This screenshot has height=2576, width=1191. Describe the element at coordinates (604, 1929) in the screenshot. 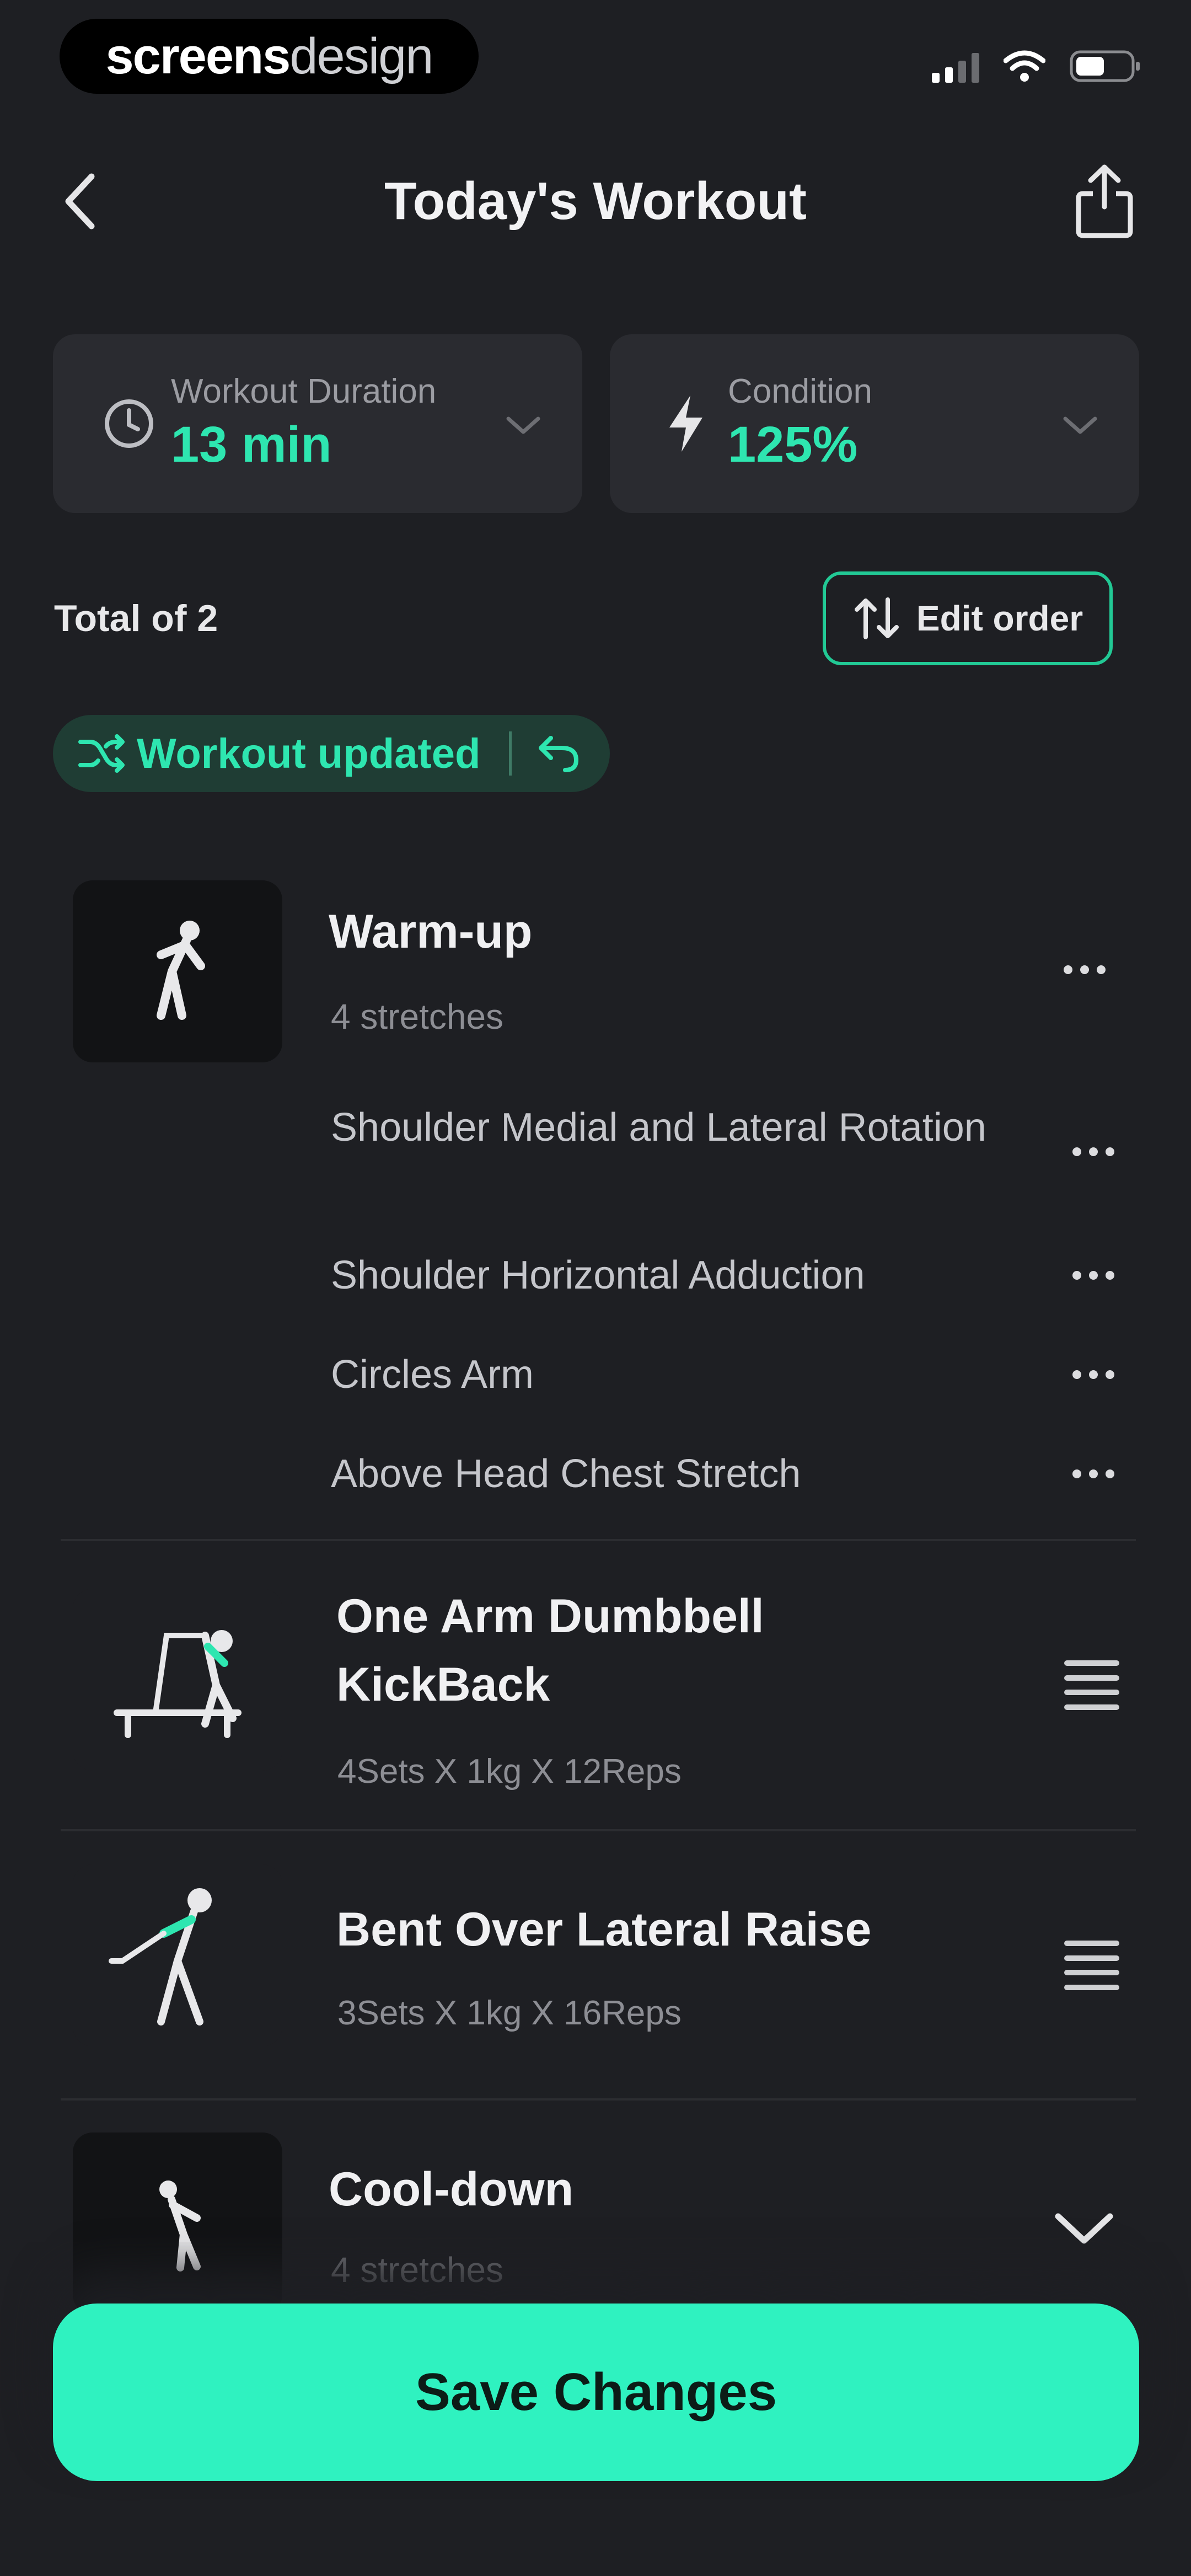

I see `exercise-title: Bent Over Lateral Raise` at that location.